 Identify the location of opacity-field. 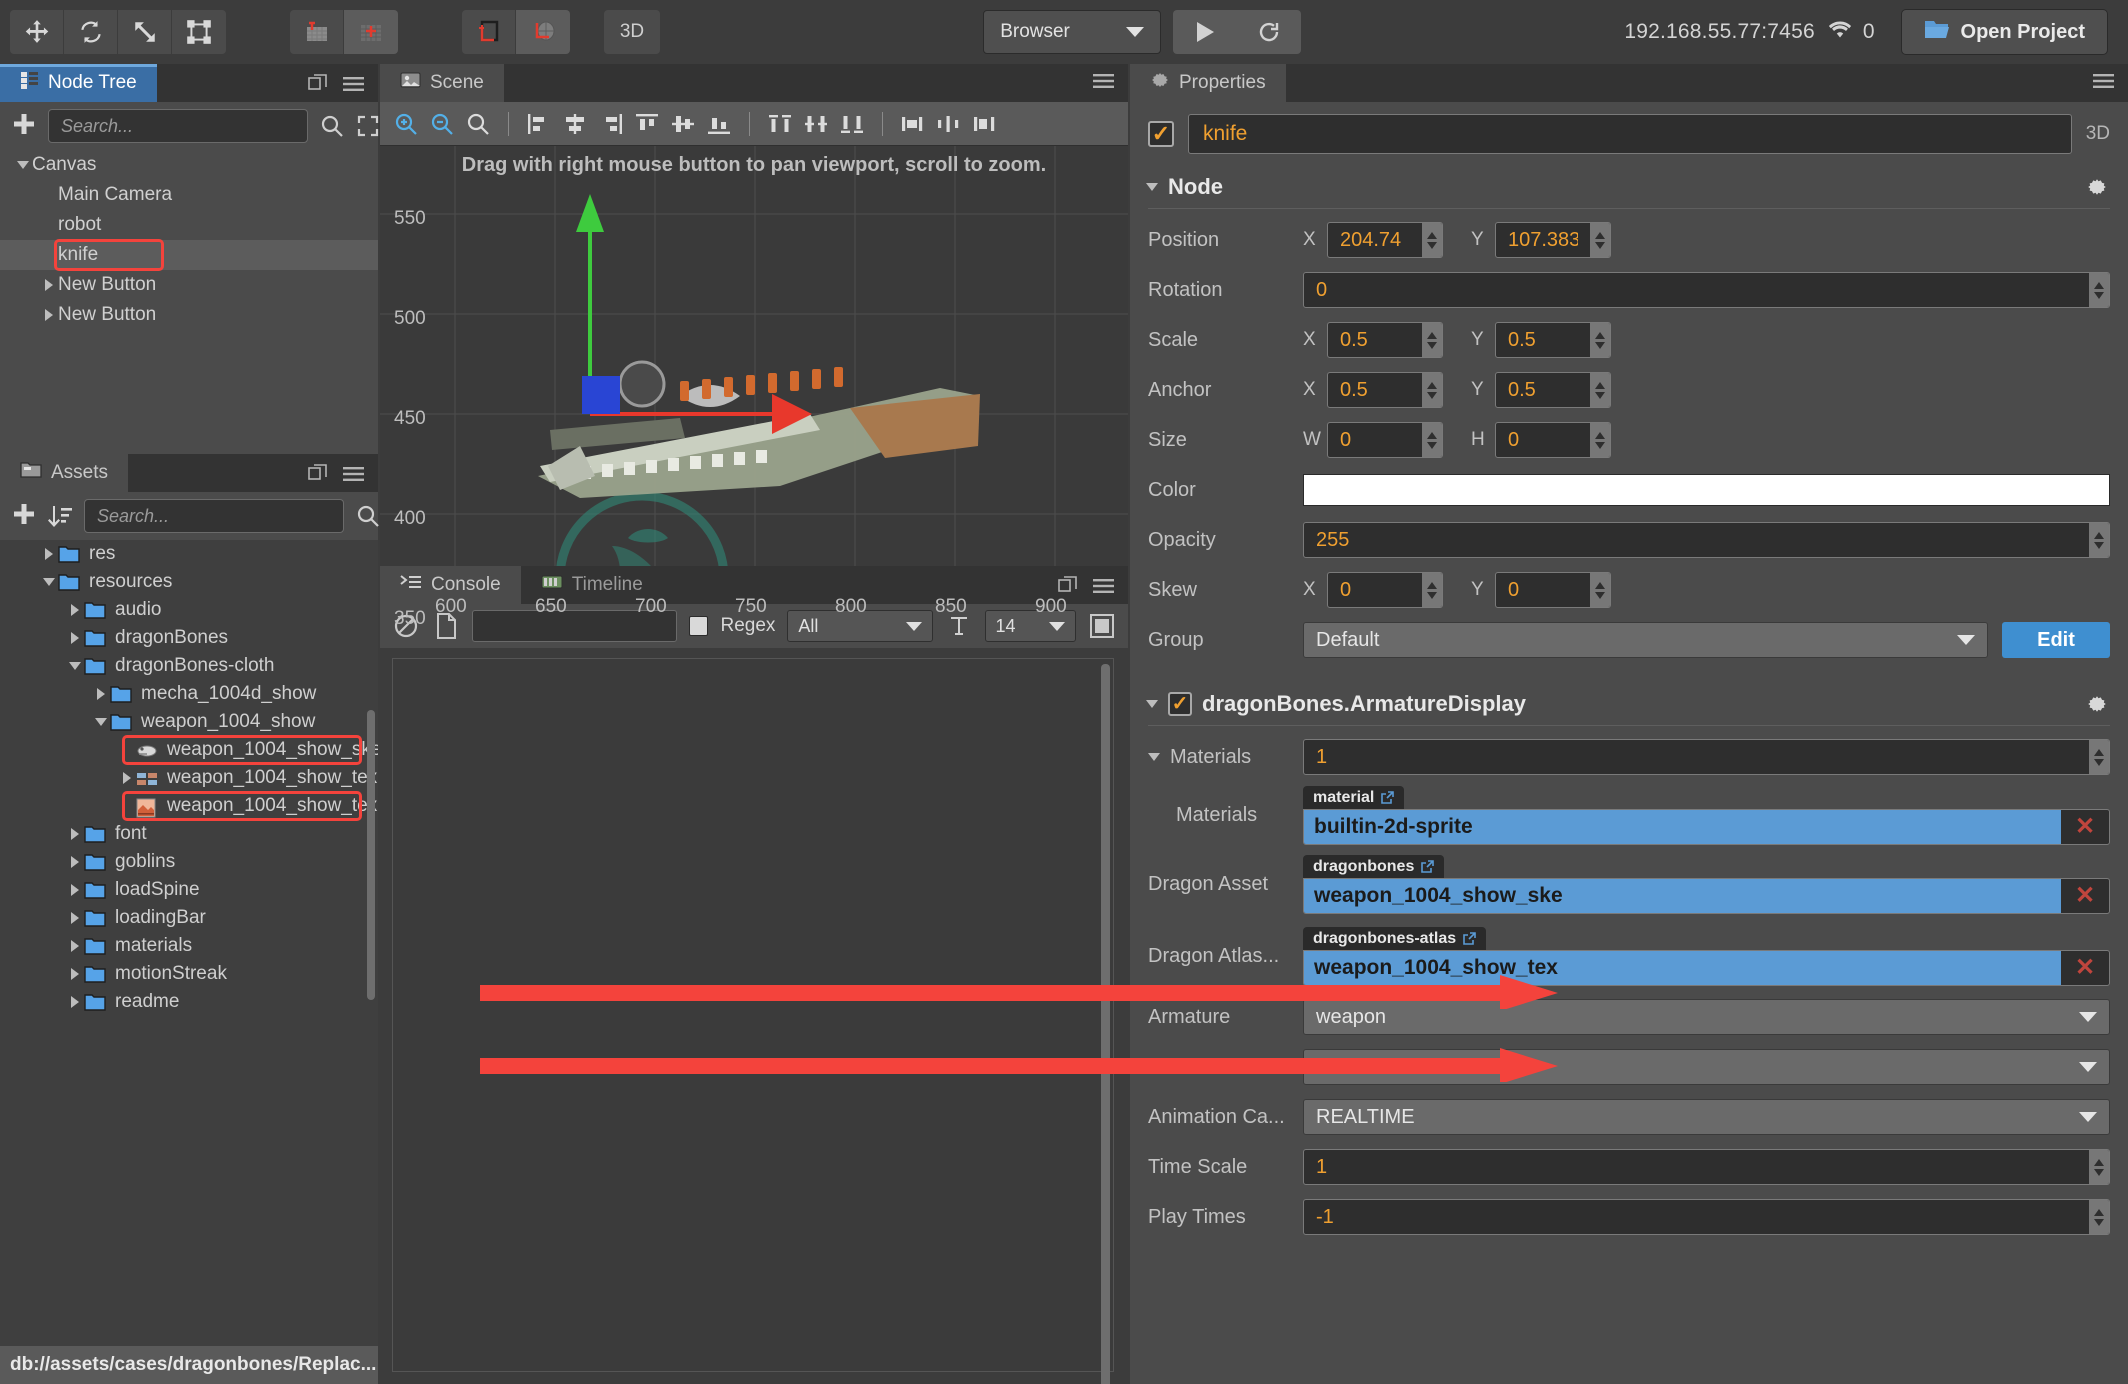
(1706, 540).